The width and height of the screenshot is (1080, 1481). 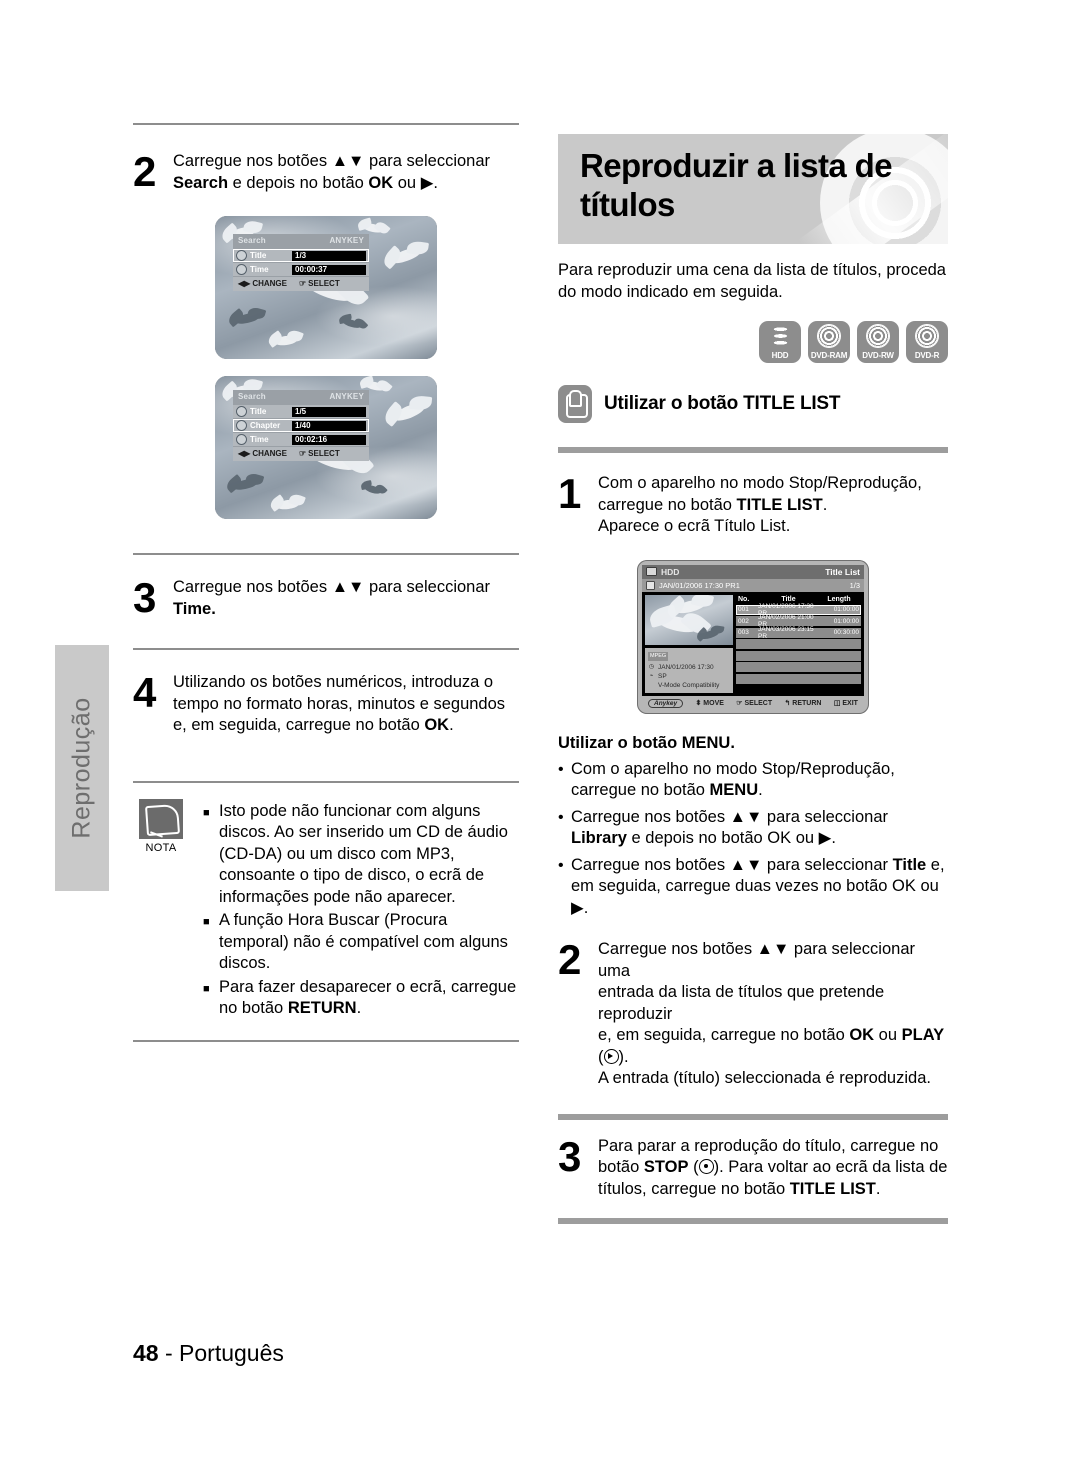 What do you see at coordinates (201, 182) in the screenshot?
I see `left-step-2-search-label: Search` at bounding box center [201, 182].